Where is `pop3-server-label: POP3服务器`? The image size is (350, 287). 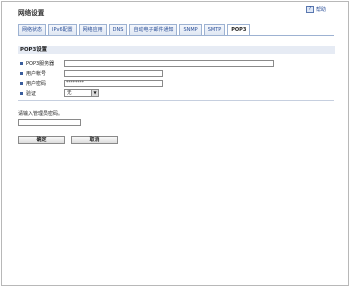
pop3-server-label: POP3服务器 is located at coordinates (40, 63).